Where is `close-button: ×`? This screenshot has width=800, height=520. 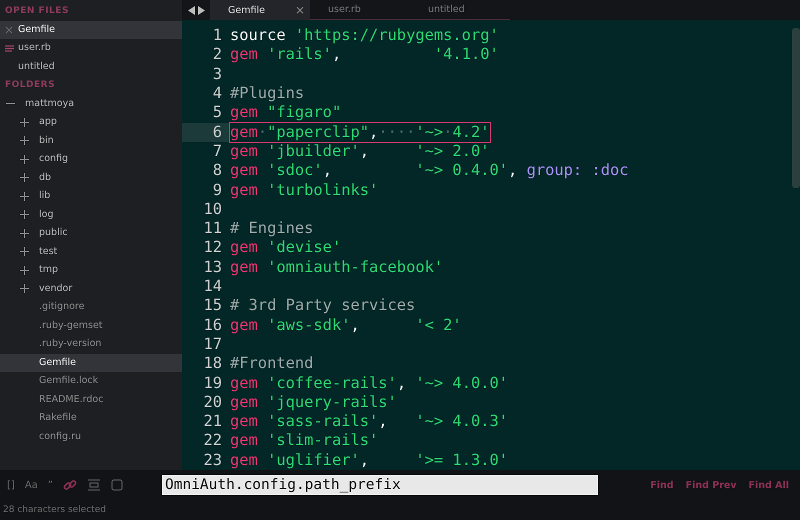
close-button: × is located at coordinates (299, 10).